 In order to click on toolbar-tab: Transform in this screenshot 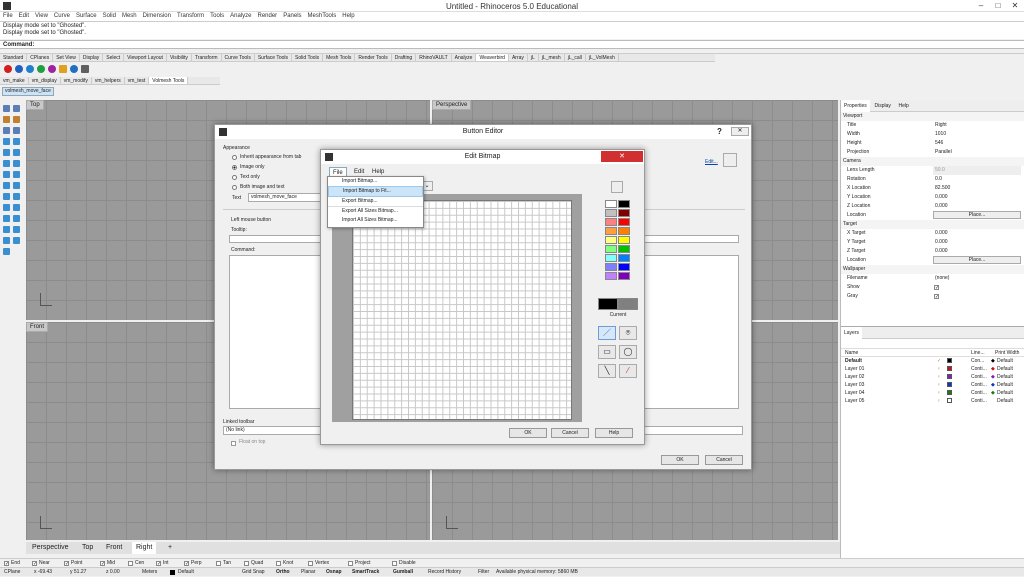, I will do `click(207, 57)`.